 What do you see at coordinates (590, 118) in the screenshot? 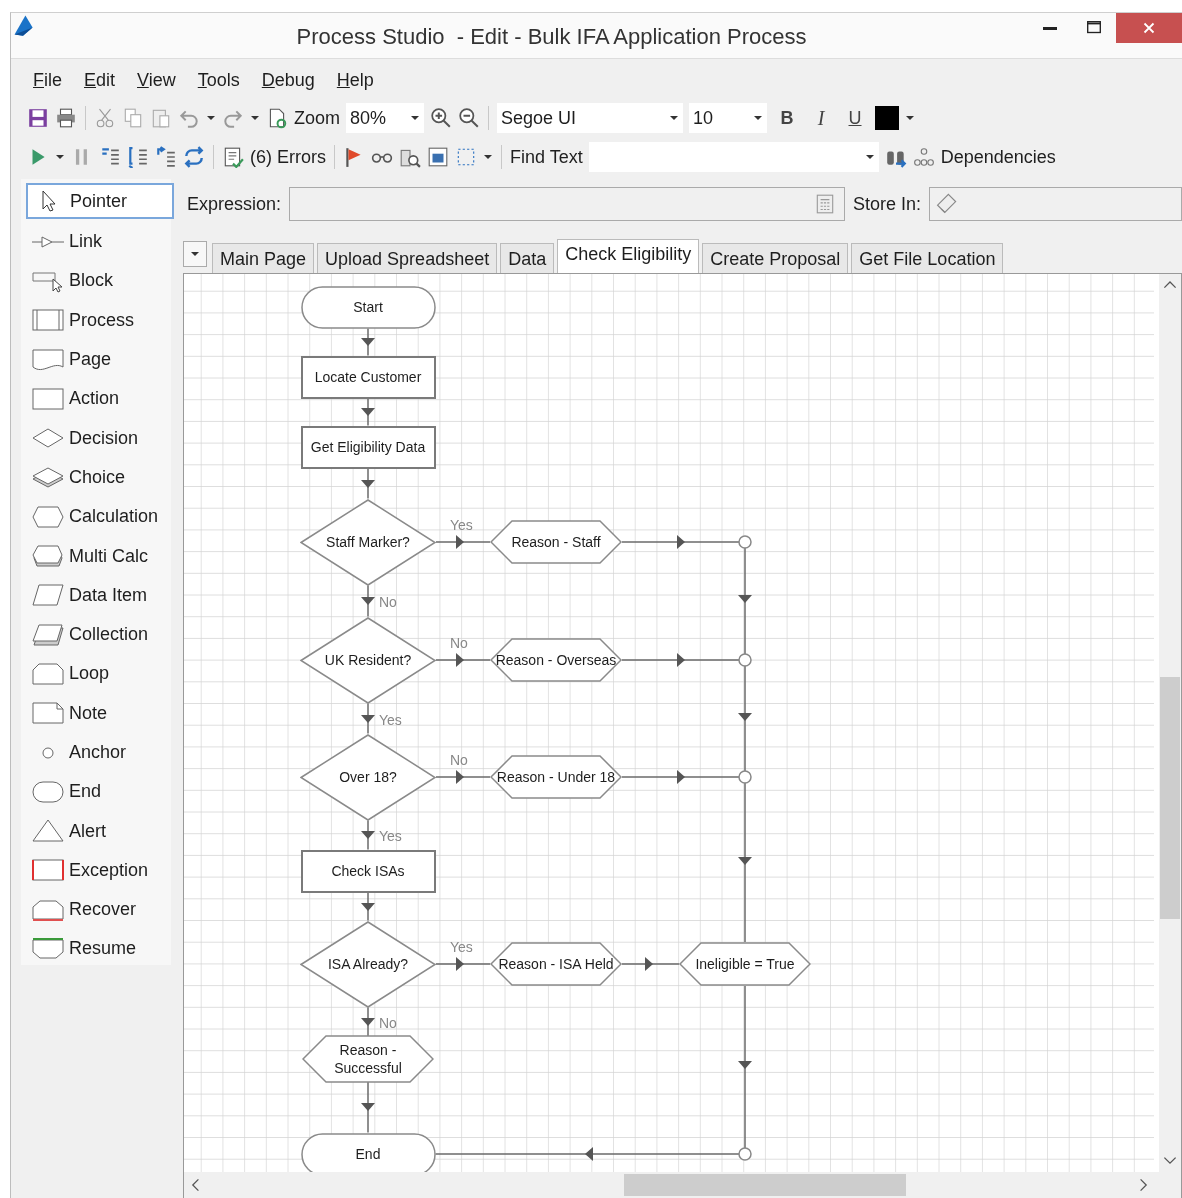
I see `font-dropdown: Segoe UI` at bounding box center [590, 118].